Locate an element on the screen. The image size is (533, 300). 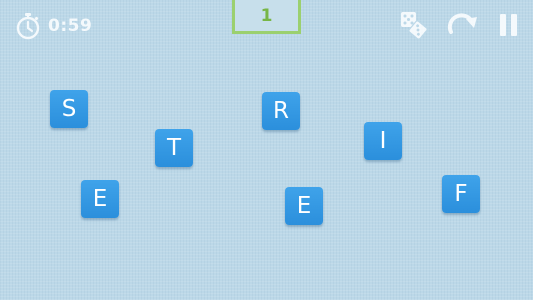
shuffle-button is located at coordinates (413, 25).